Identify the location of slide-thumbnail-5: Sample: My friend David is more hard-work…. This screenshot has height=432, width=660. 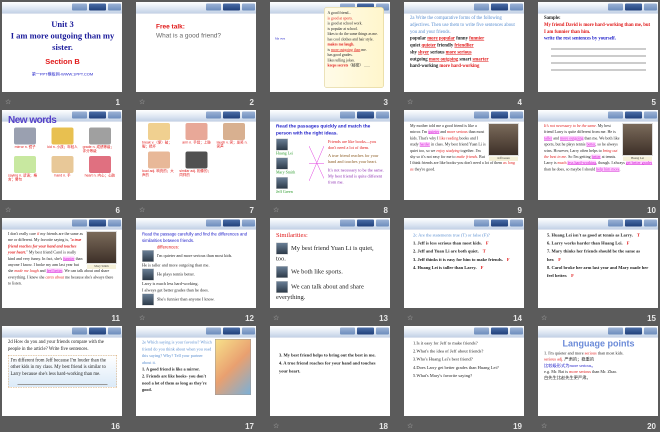
(598, 47).